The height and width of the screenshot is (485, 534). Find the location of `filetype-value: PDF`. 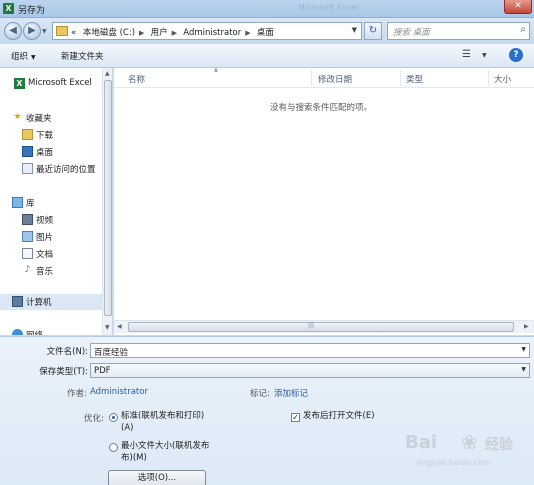

filetype-value: PDF is located at coordinates (102, 371).